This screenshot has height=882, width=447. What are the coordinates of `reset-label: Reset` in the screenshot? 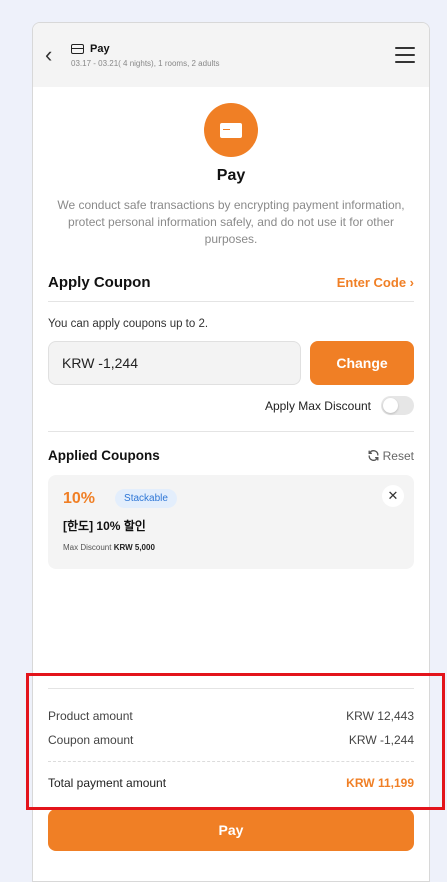 It's located at (398, 455).